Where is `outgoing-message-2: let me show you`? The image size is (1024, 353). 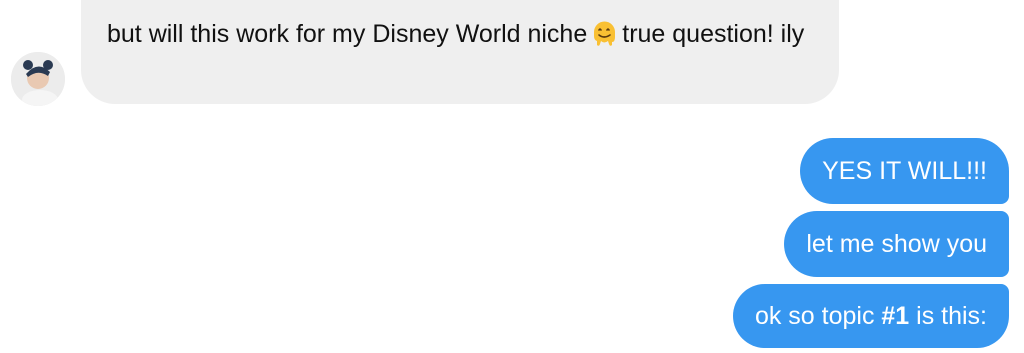 outgoing-message-2: let me show you is located at coordinates (896, 244).